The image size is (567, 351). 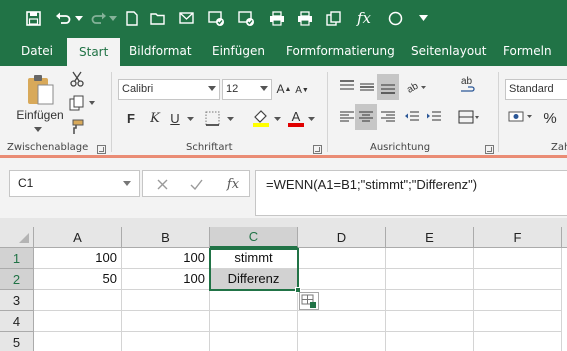 I want to click on cell-a2: 50, so click(x=78, y=279).